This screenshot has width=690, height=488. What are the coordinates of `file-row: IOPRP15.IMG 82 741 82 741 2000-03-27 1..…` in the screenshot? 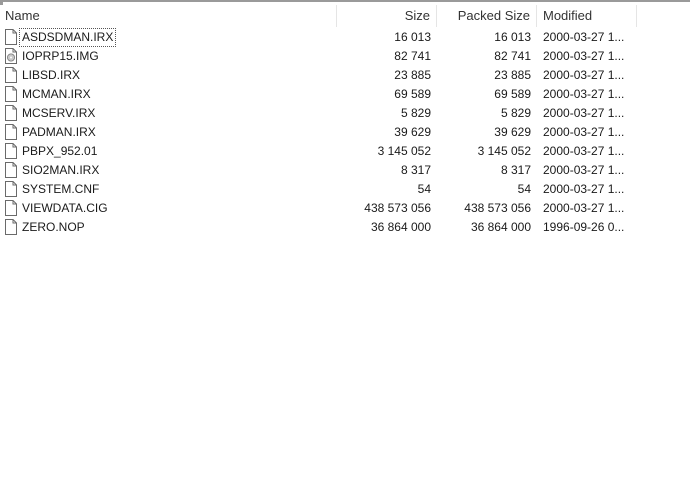 It's located at (345, 56).